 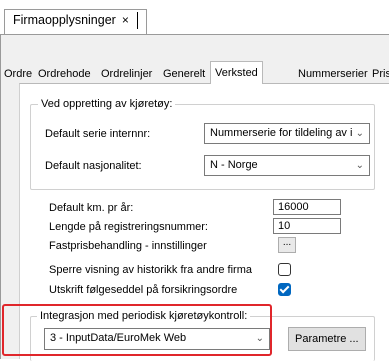 What do you see at coordinates (107, 104) in the screenshot?
I see `vehicle-creation-group-title: Ved oppretting av kjøretøy:` at bounding box center [107, 104].